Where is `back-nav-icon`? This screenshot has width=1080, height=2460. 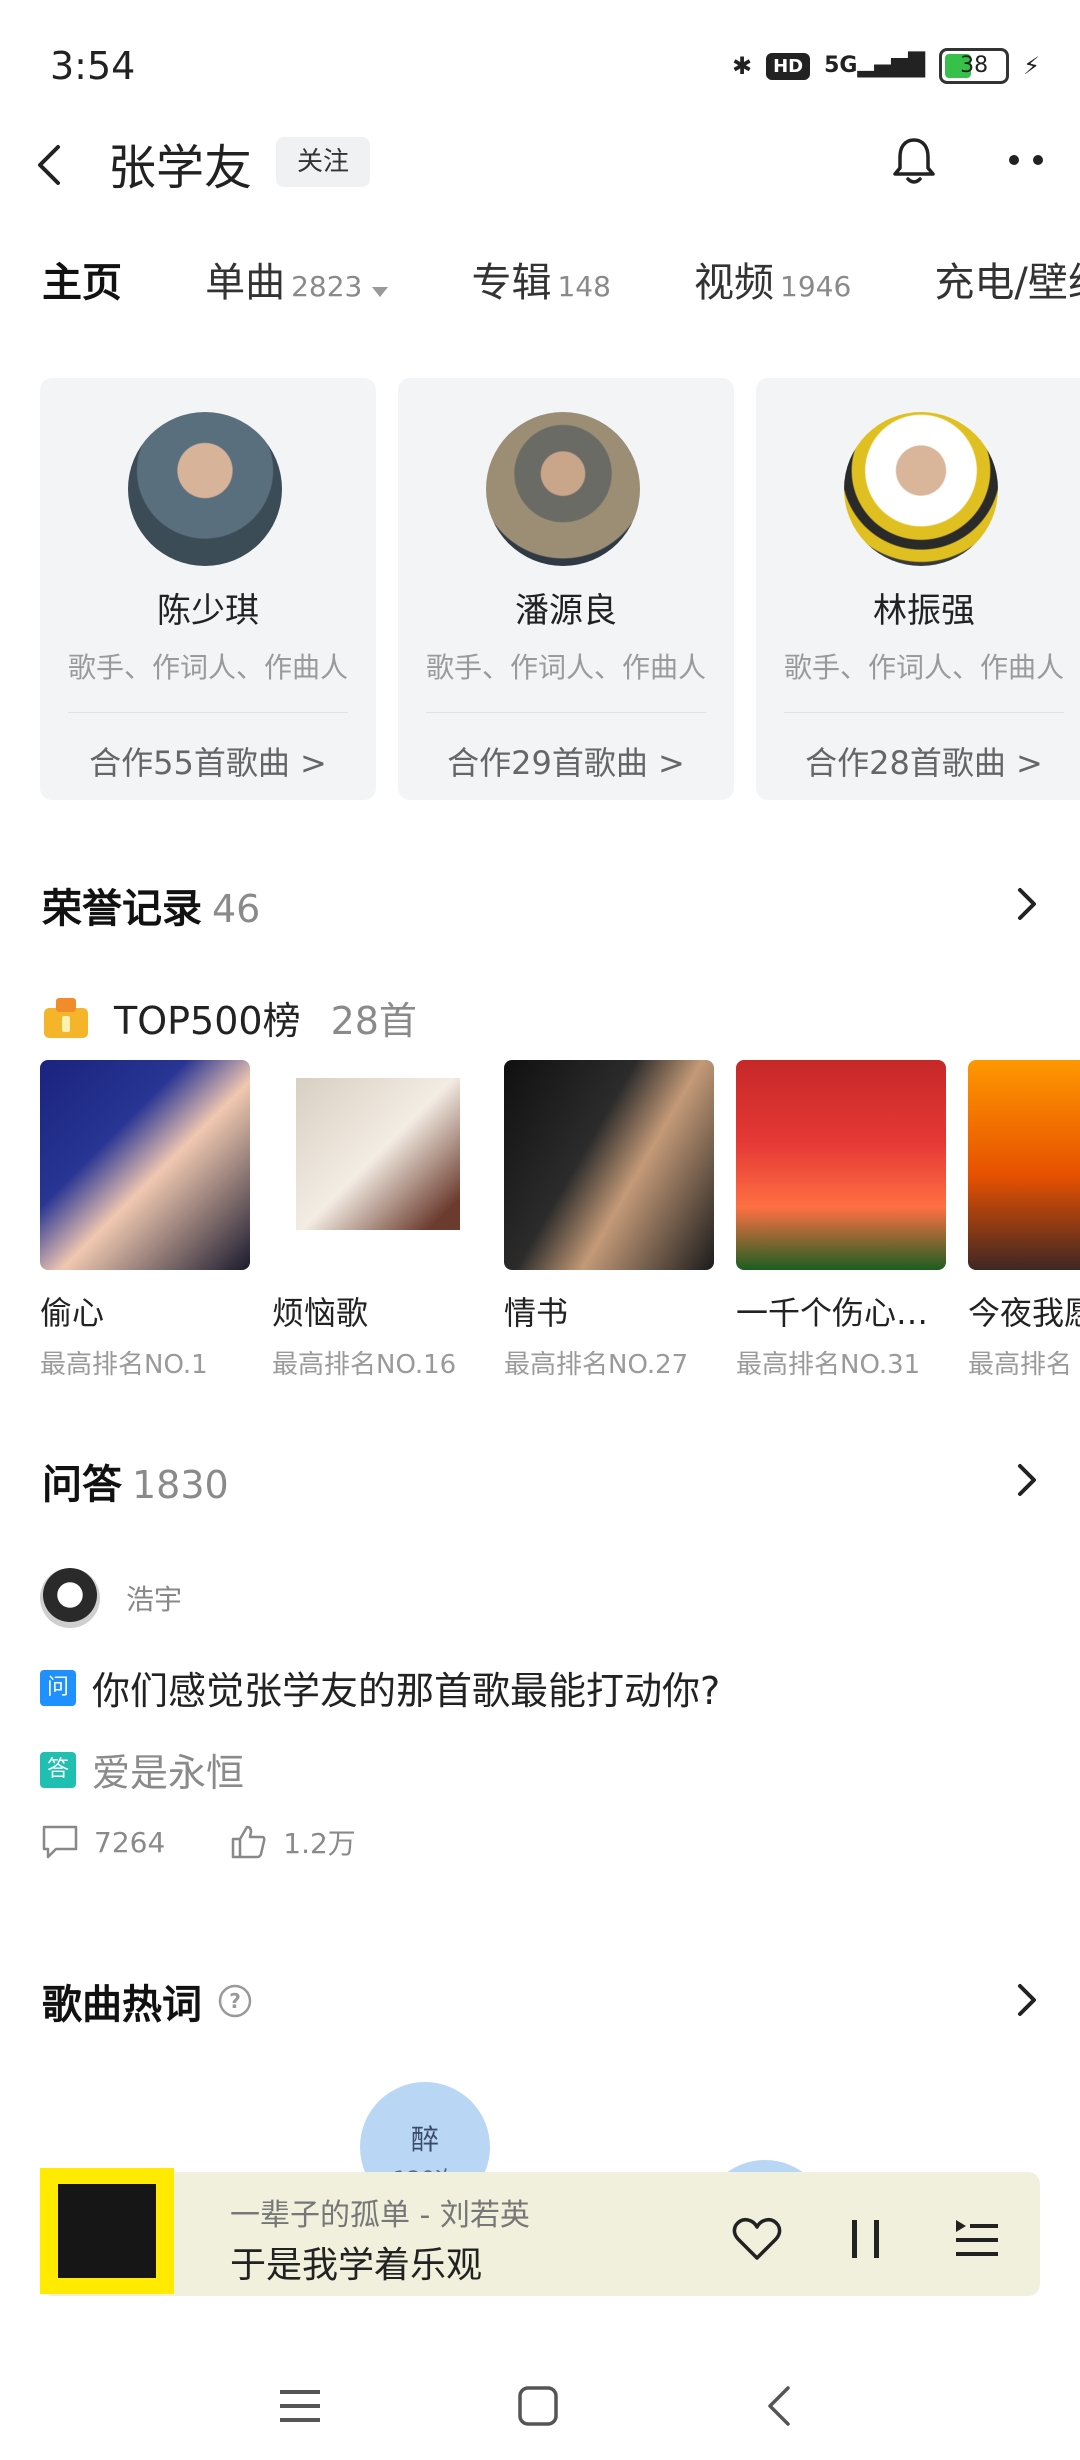
back-nav-icon is located at coordinates (780, 2406).